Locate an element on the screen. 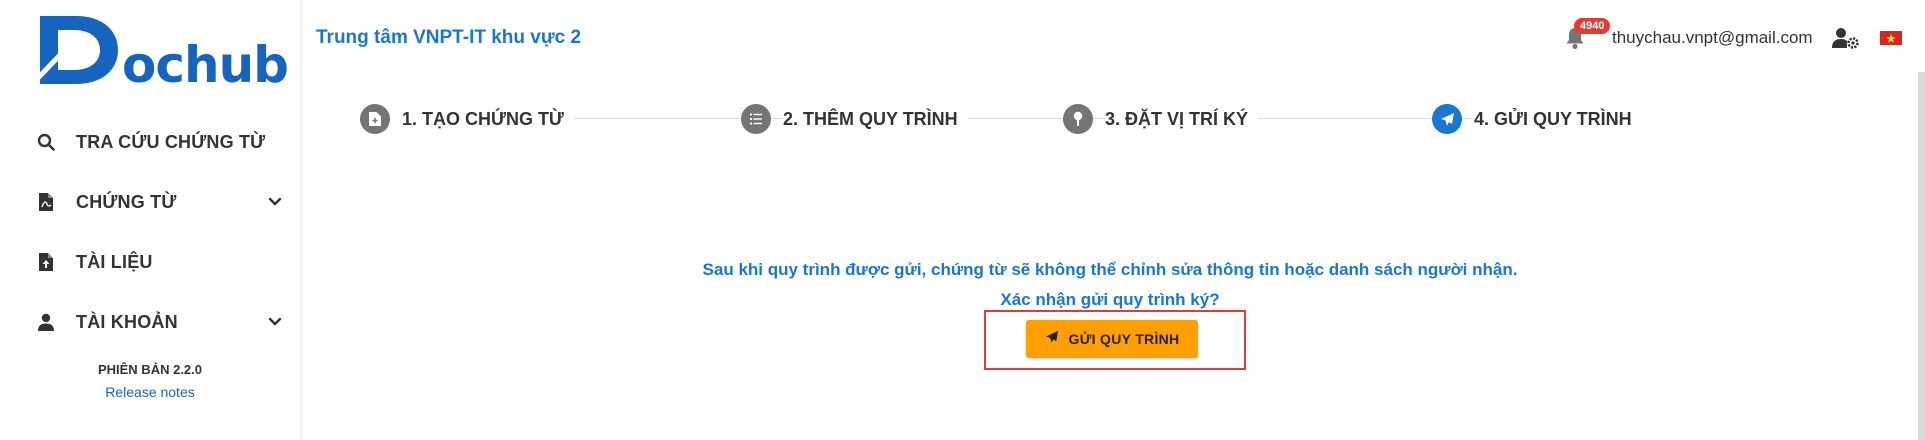 This screenshot has width=1925, height=440. search-icon is located at coordinates (46, 142).